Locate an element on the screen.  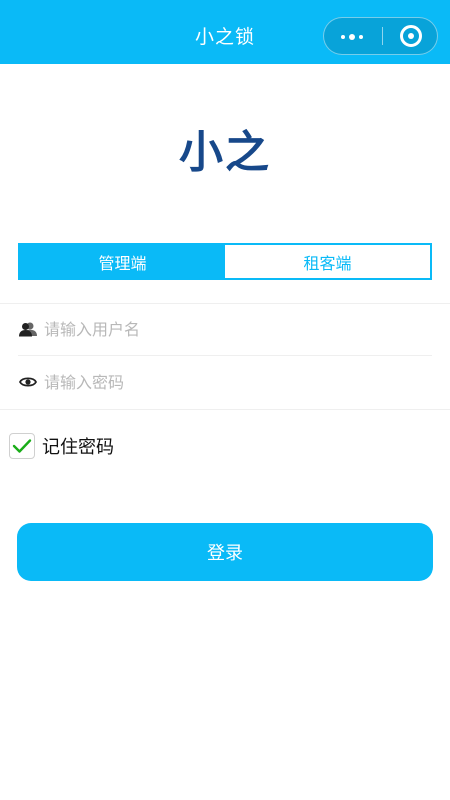
username-input is located at coordinates (229, 329).